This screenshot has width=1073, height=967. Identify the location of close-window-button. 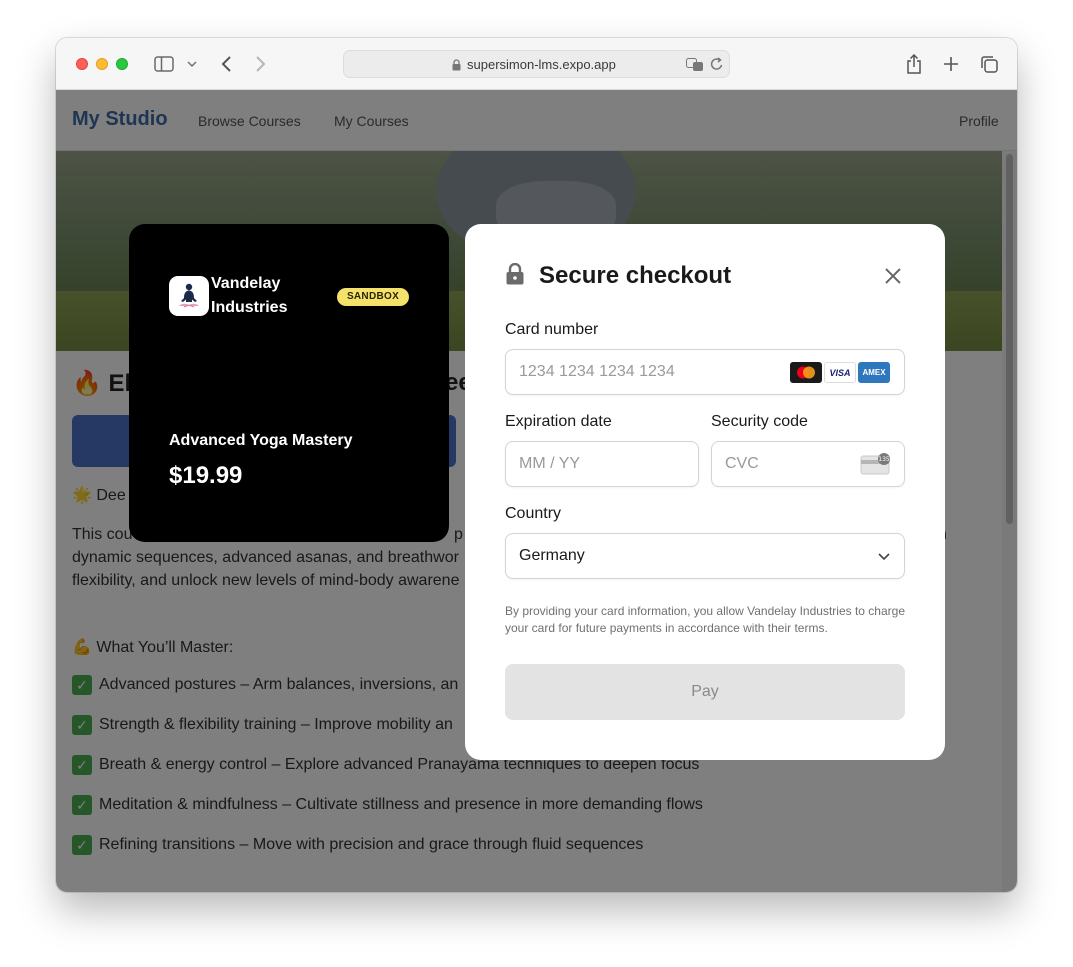
(82, 64).